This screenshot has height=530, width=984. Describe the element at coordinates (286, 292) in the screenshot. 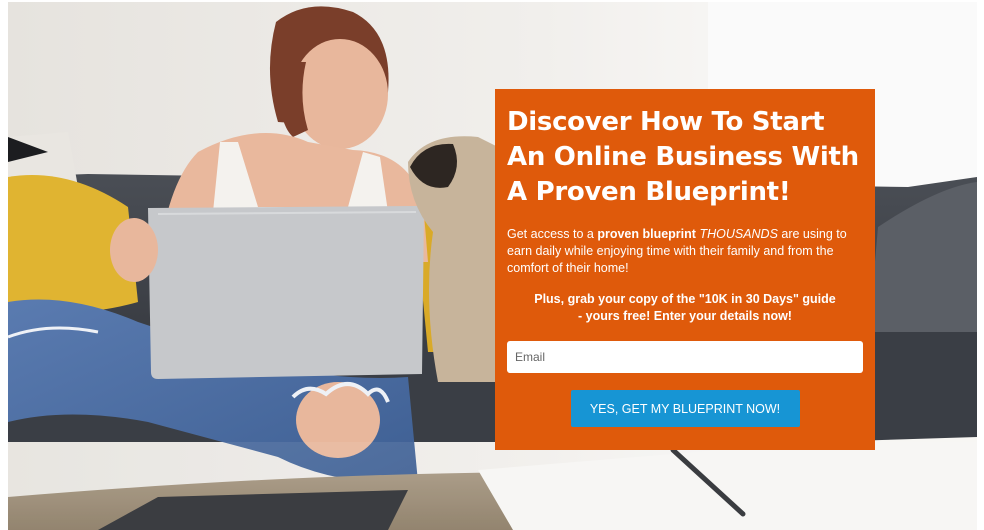

I see `laptop` at that location.